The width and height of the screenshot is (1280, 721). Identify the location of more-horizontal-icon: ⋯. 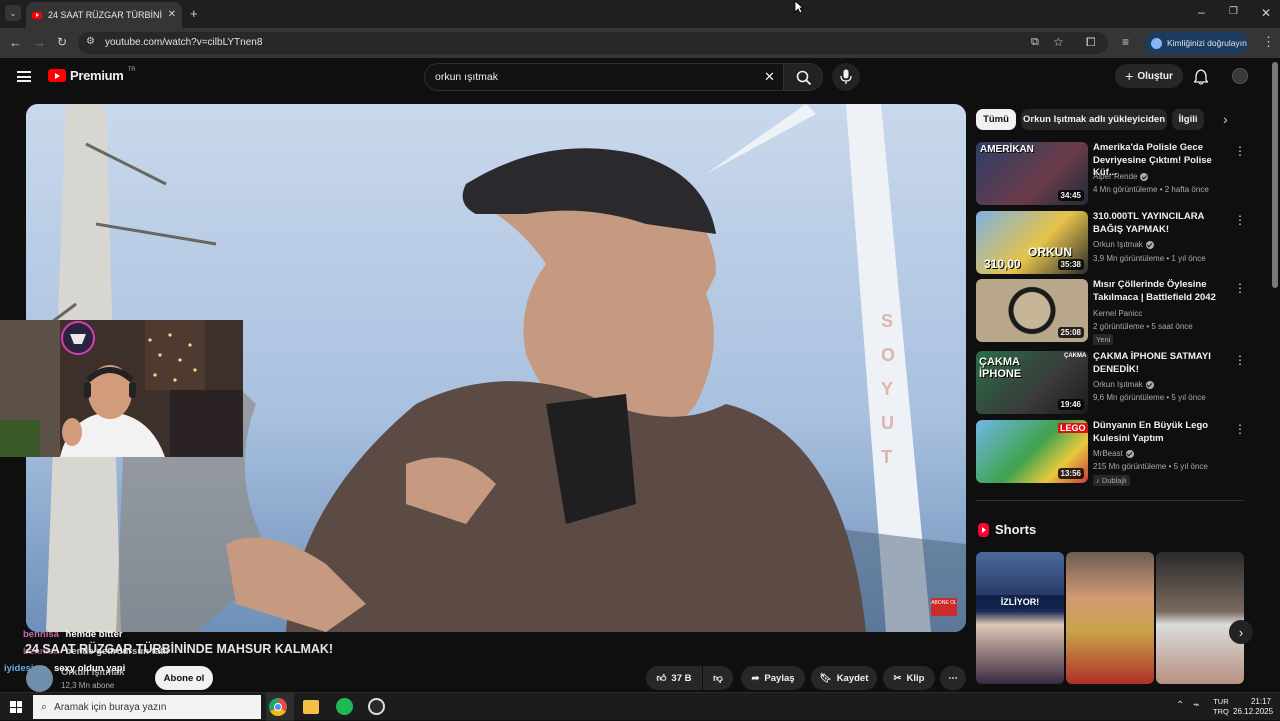
(953, 678).